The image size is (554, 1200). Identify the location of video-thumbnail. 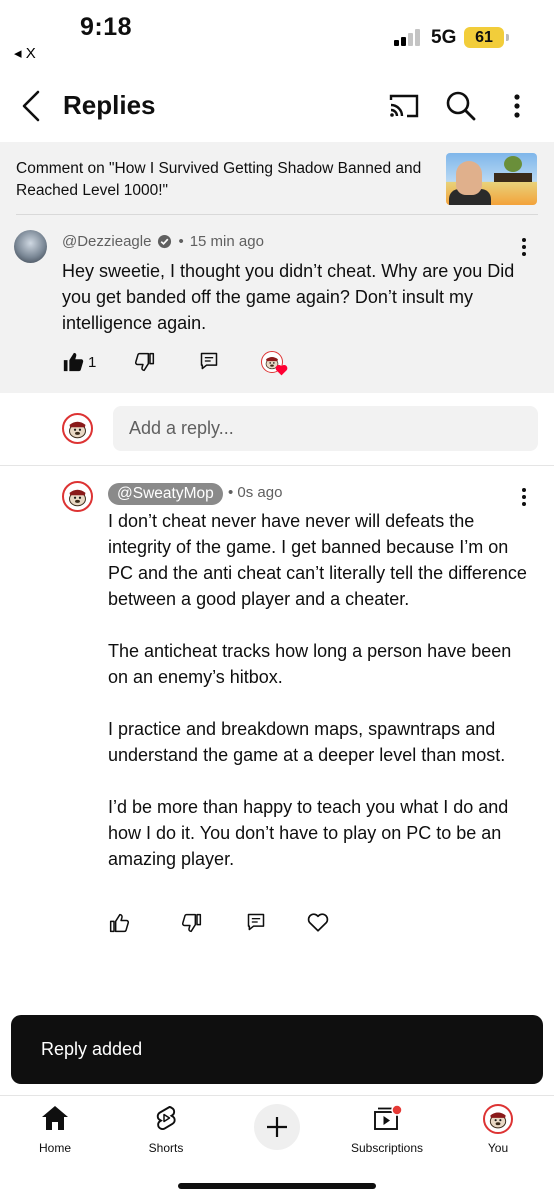
(491, 179).